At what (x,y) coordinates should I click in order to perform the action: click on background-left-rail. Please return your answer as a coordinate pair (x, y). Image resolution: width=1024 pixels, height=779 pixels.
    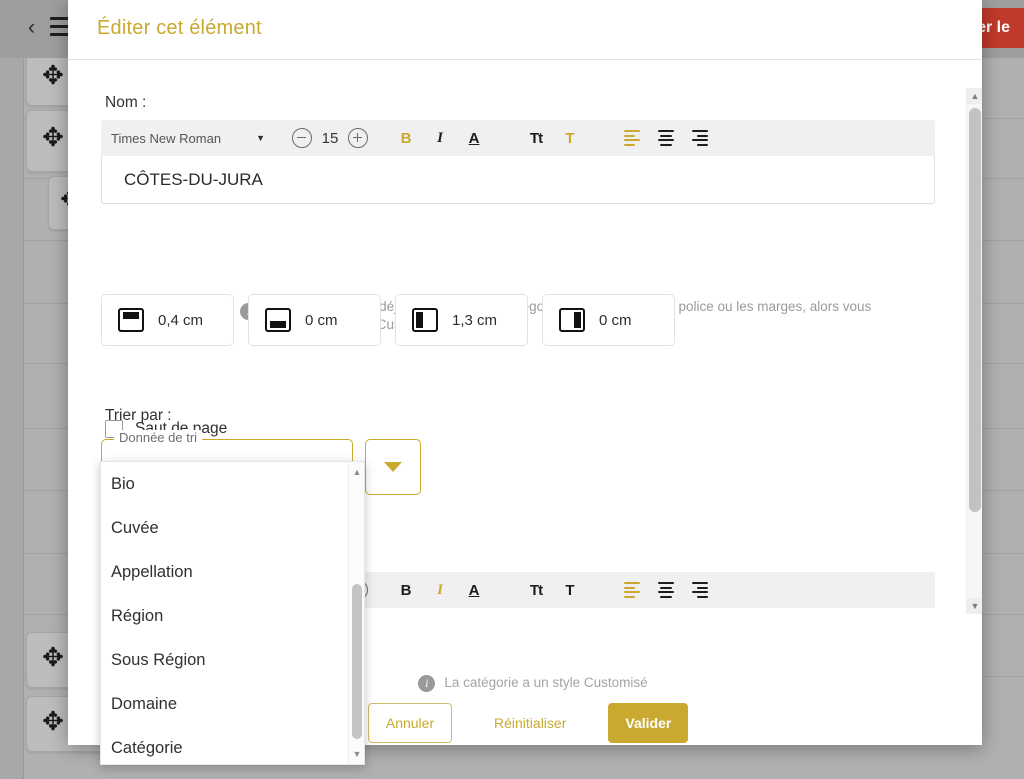
    Looking at the image, I should click on (12, 418).